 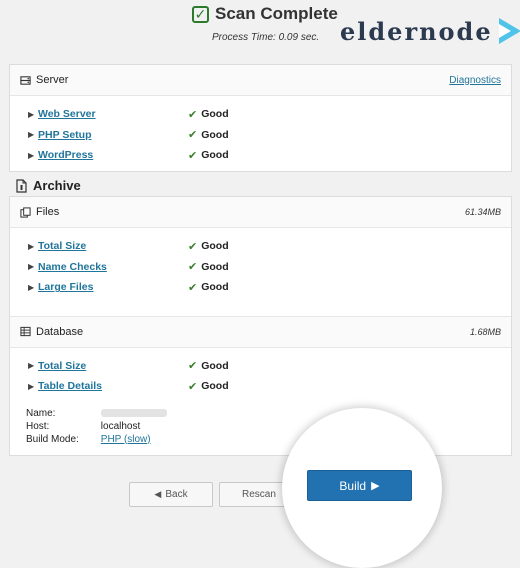 I want to click on files-size: 61.34MB, so click(x=482, y=212).